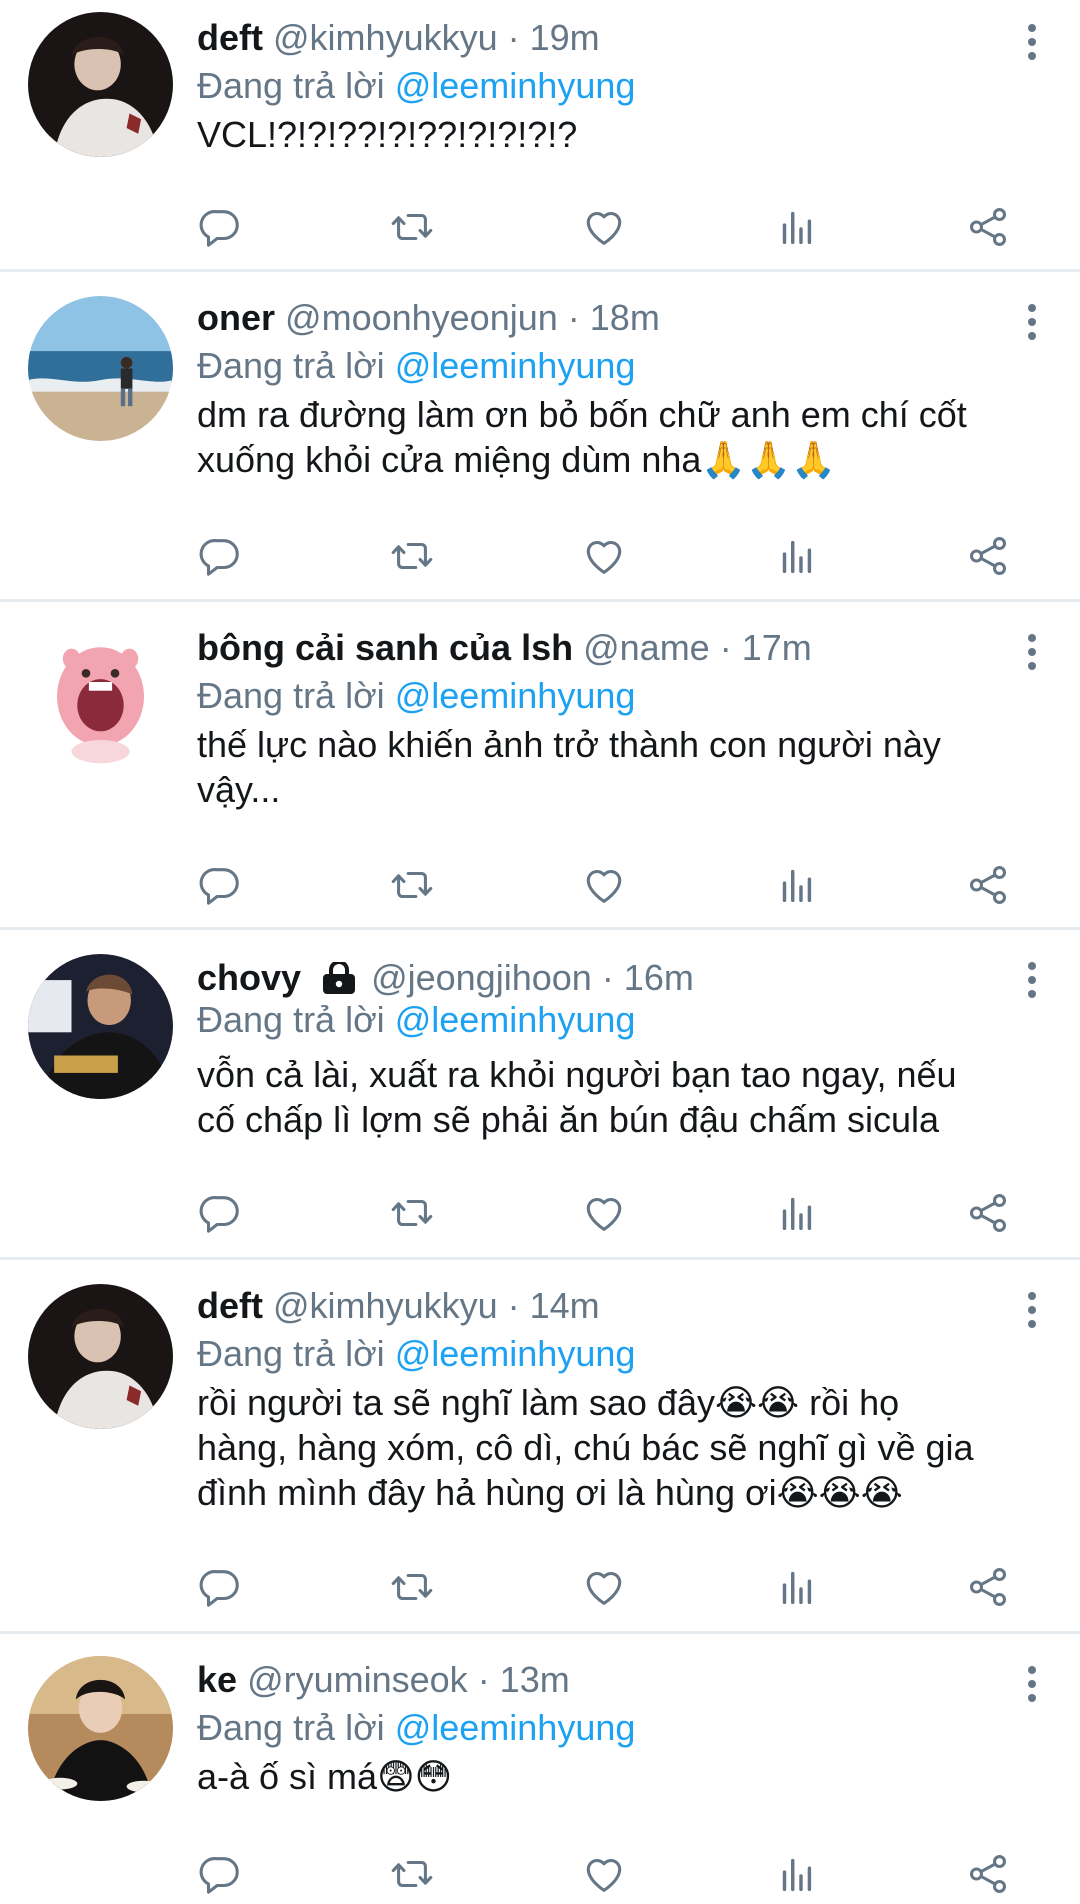  I want to click on user-handle: @ryuminseok, so click(357, 1679).